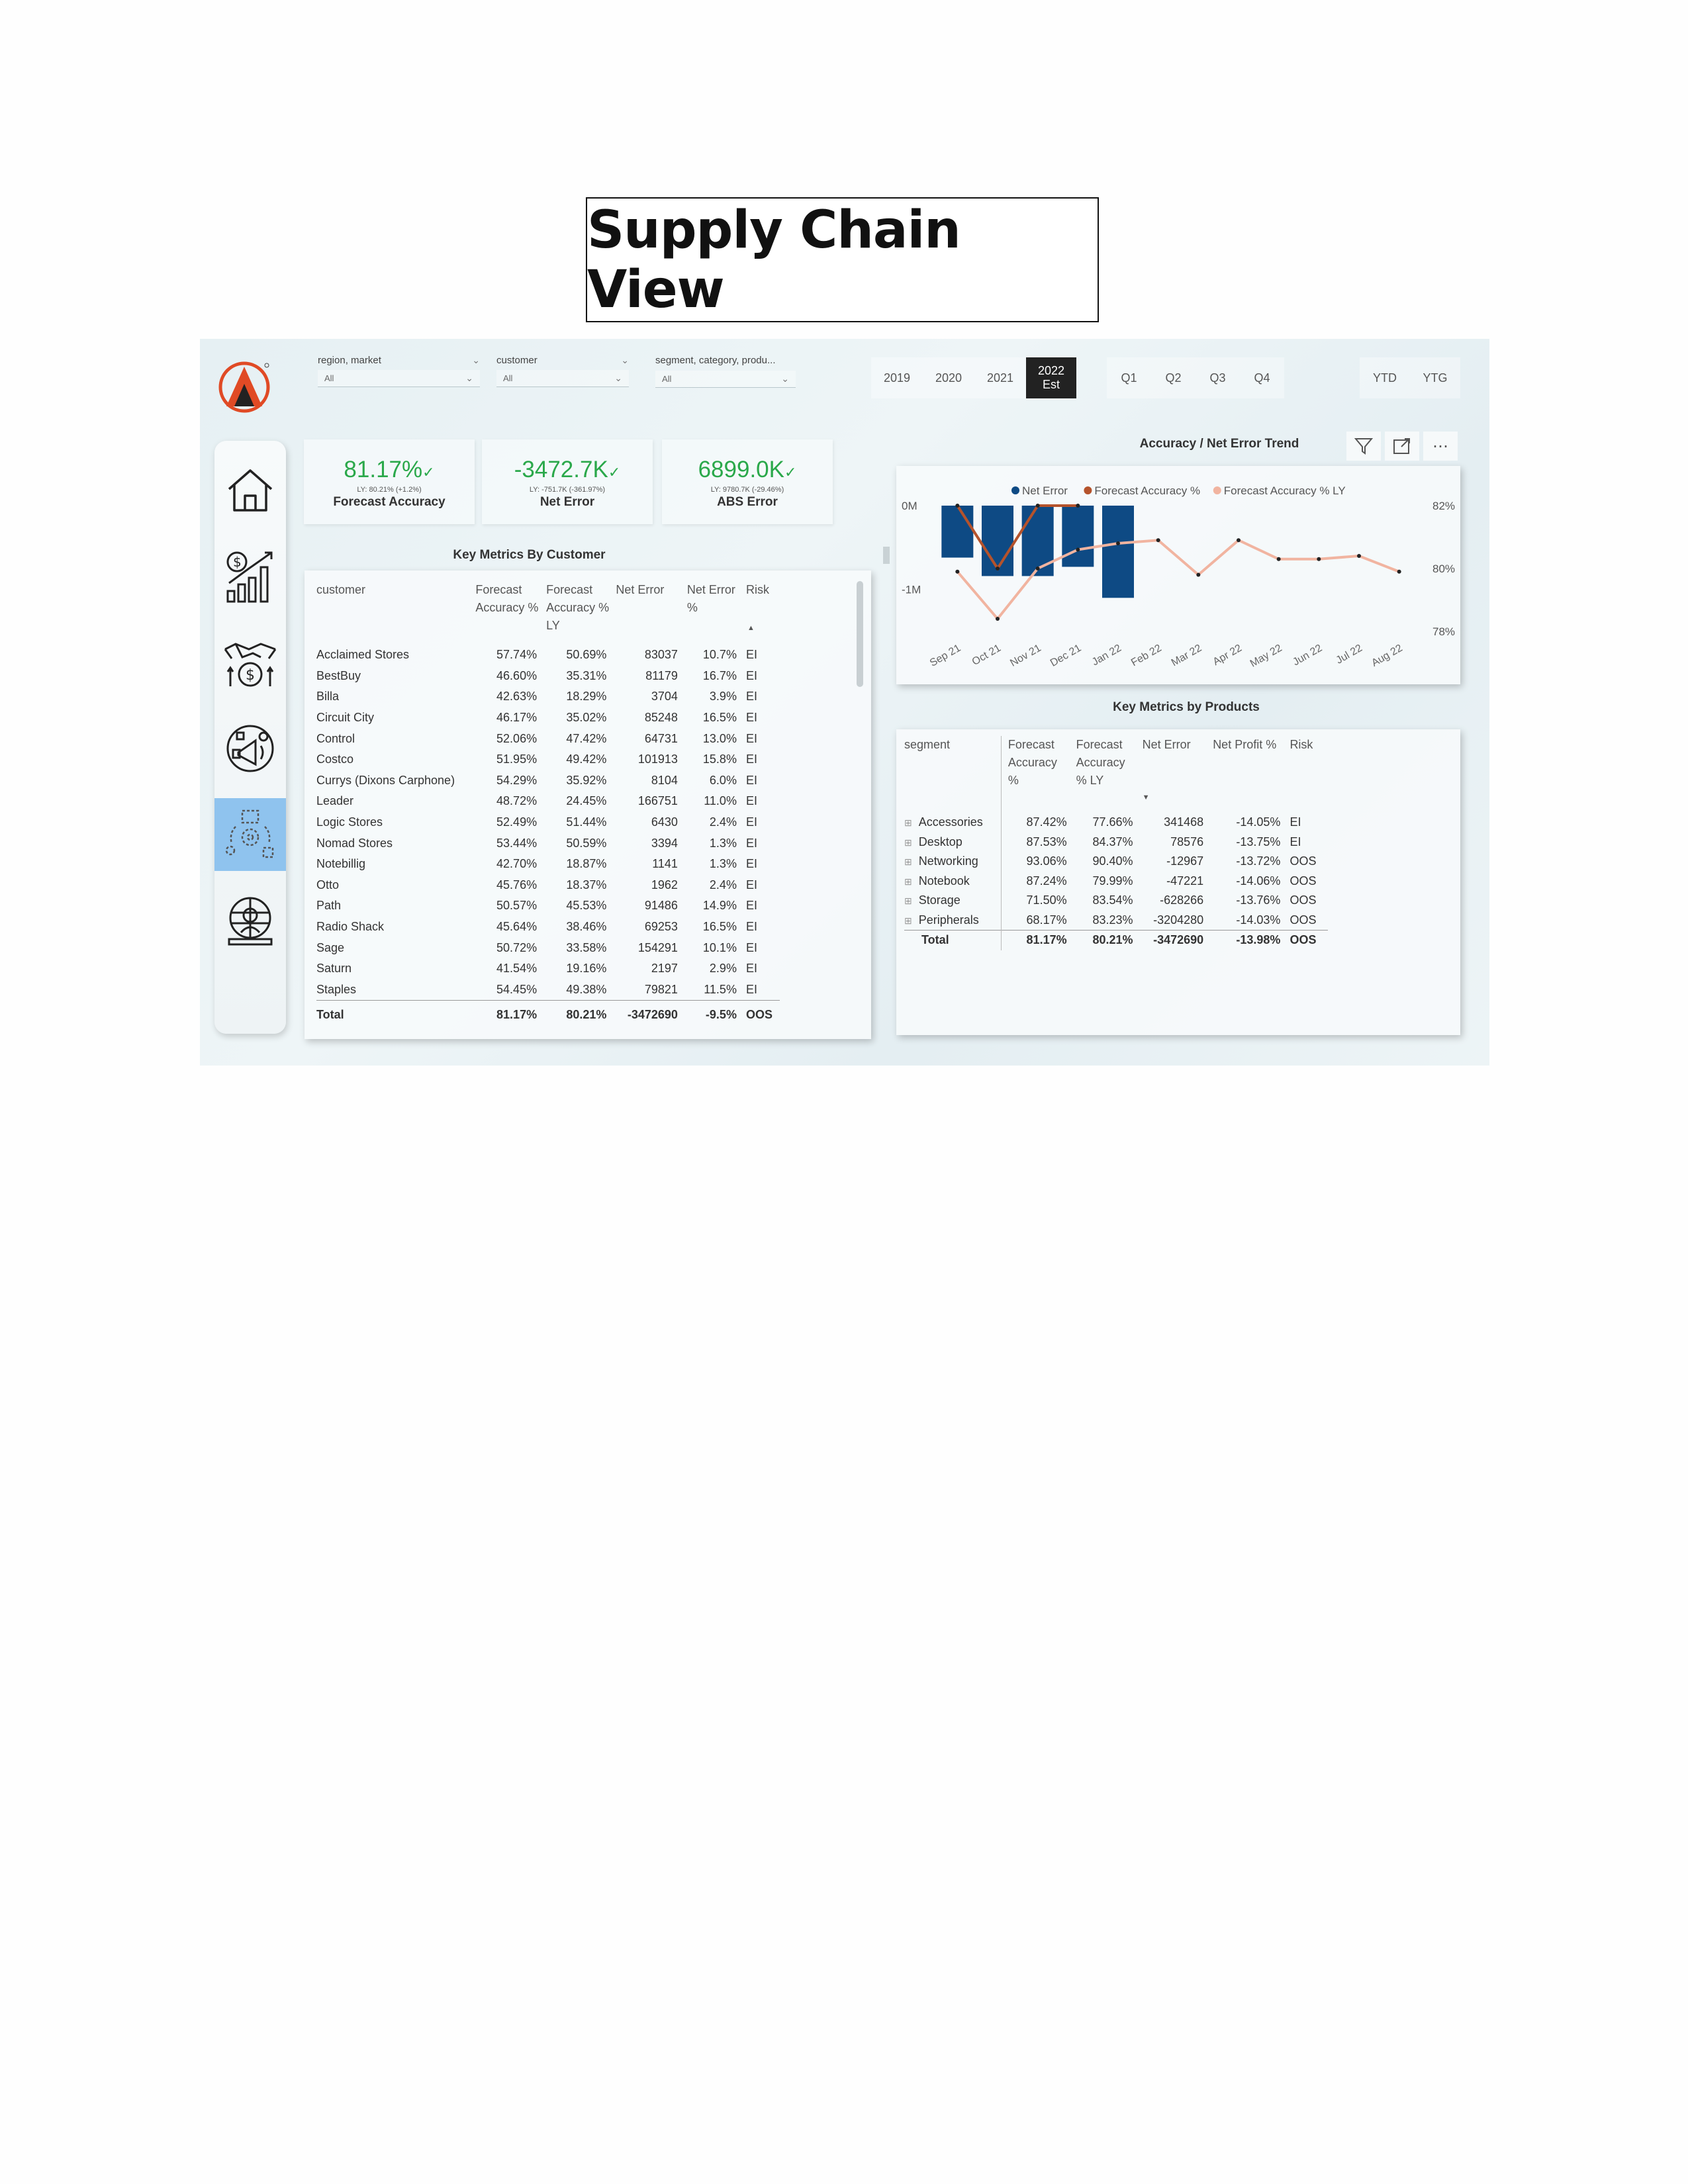  What do you see at coordinates (1037, 541) in the screenshot?
I see `net-error-bar` at bounding box center [1037, 541].